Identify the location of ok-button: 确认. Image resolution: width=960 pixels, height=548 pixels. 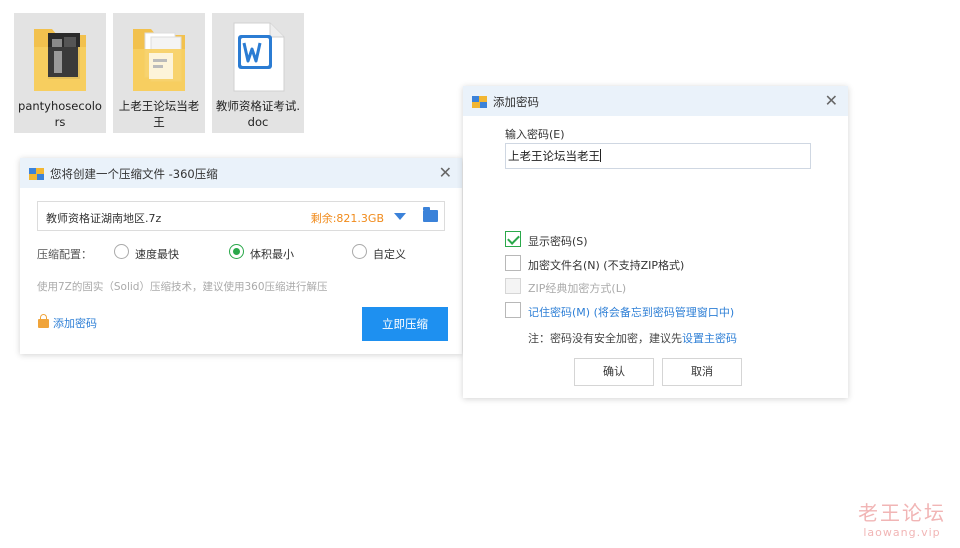
(614, 372).